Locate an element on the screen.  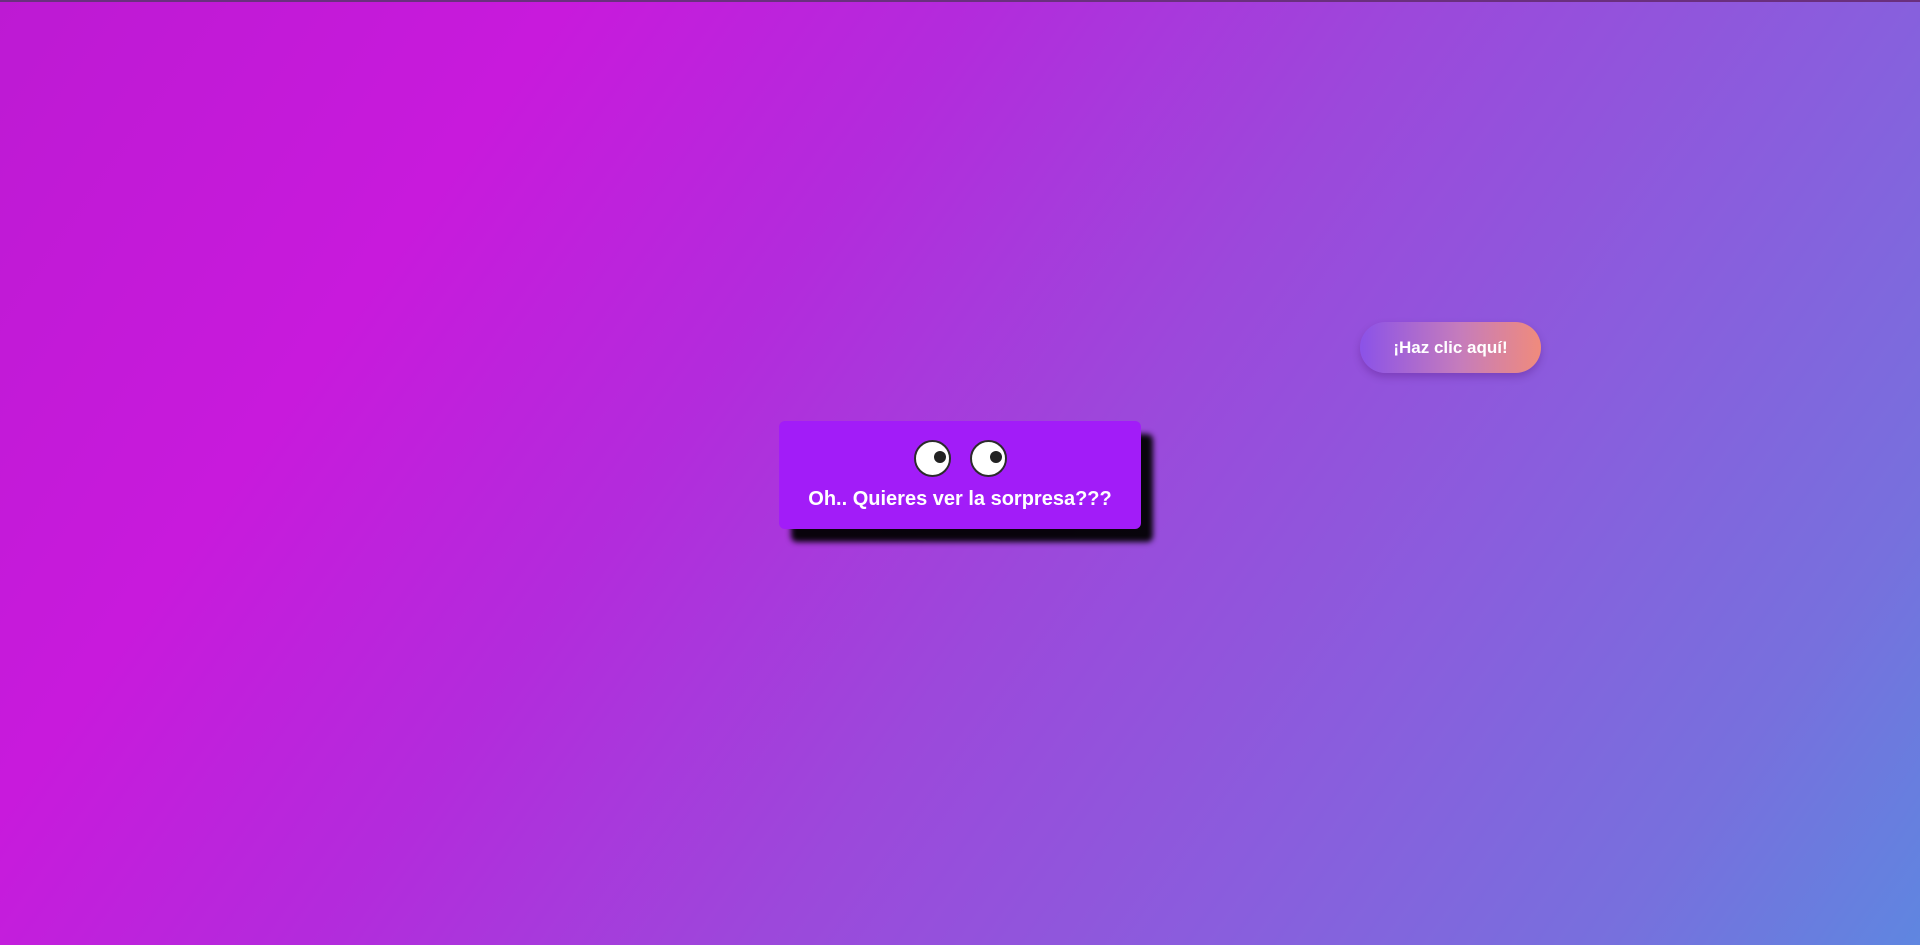
right-pupil is located at coordinates (995, 457).